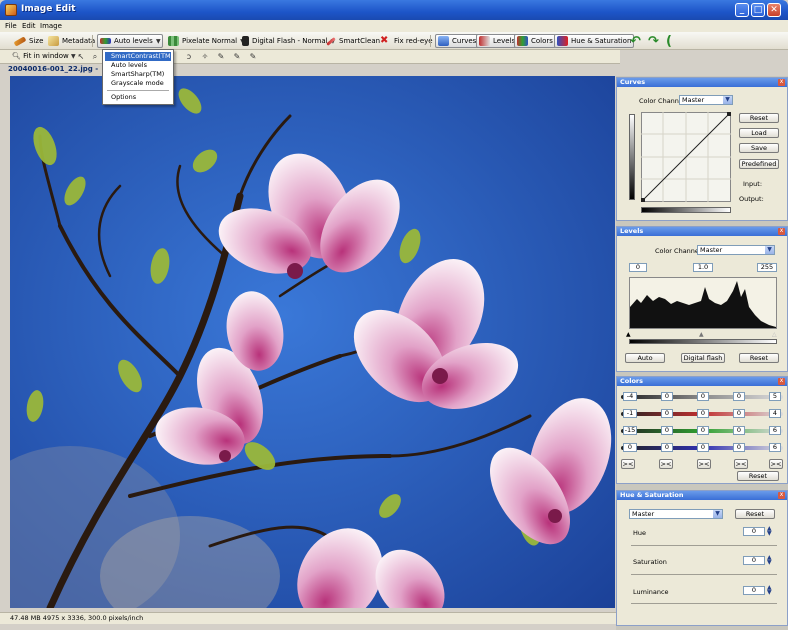 The image size is (788, 630). Describe the element at coordinates (769, 531) in the screenshot. I see `hue-spinner: ▲ ▼` at that location.